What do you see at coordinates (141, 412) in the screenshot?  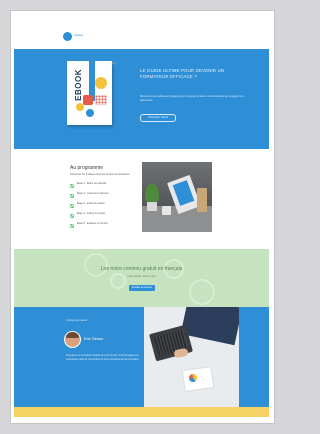 I see `footer-bar` at bounding box center [141, 412].